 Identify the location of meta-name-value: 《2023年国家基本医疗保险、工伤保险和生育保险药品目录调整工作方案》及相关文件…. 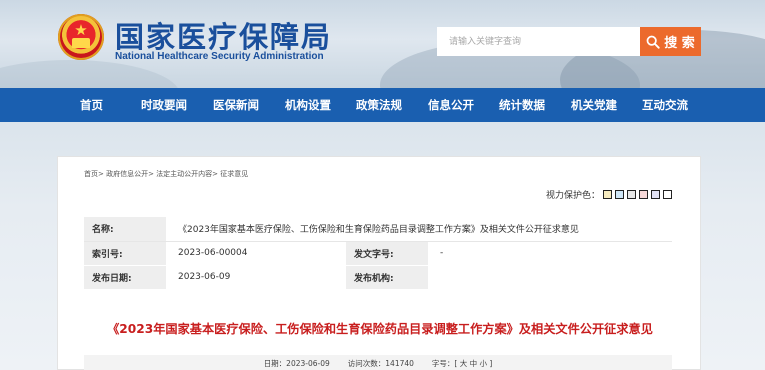
(419, 229).